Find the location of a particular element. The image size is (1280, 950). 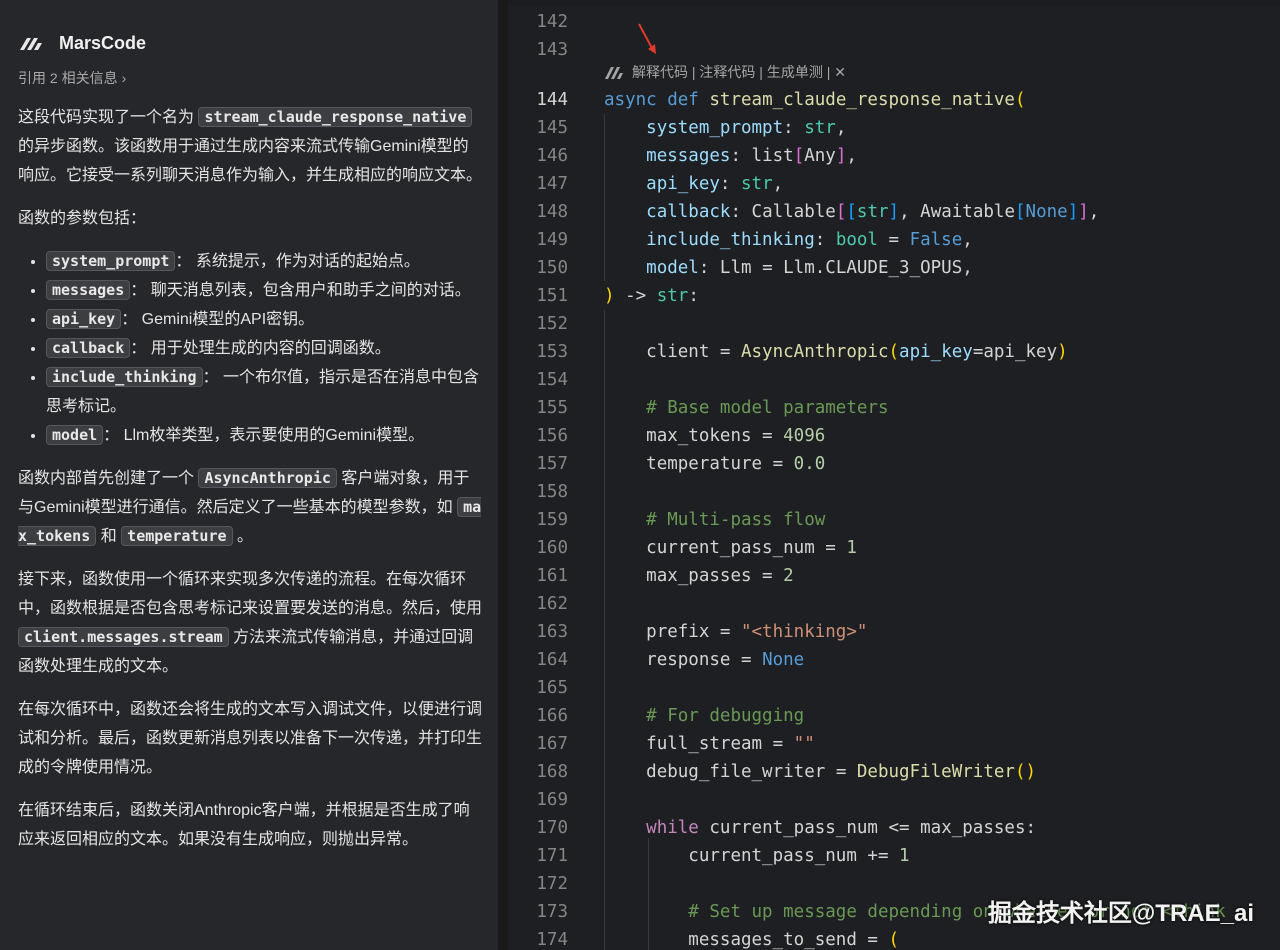

code-line: 158 is located at coordinates (894, 492).